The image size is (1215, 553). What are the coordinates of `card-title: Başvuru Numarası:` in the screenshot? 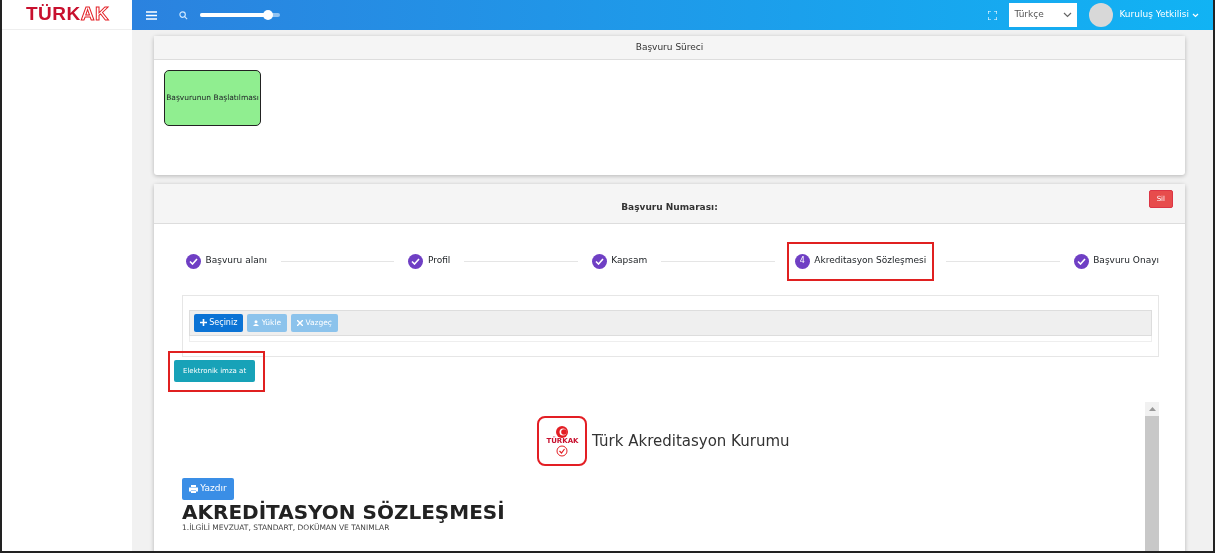 It's located at (669, 208).